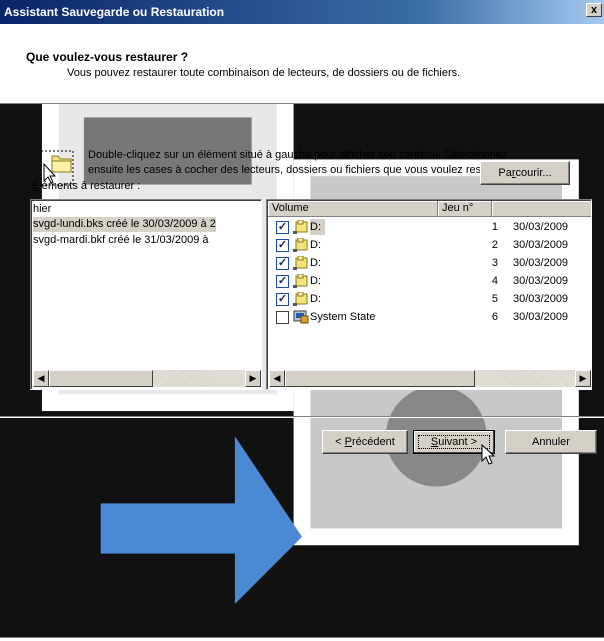 The height and width of the screenshot is (641, 604). What do you see at coordinates (429, 227) in the screenshot?
I see `volume-row: ✓ D: 1 30/03/2009` at bounding box center [429, 227].